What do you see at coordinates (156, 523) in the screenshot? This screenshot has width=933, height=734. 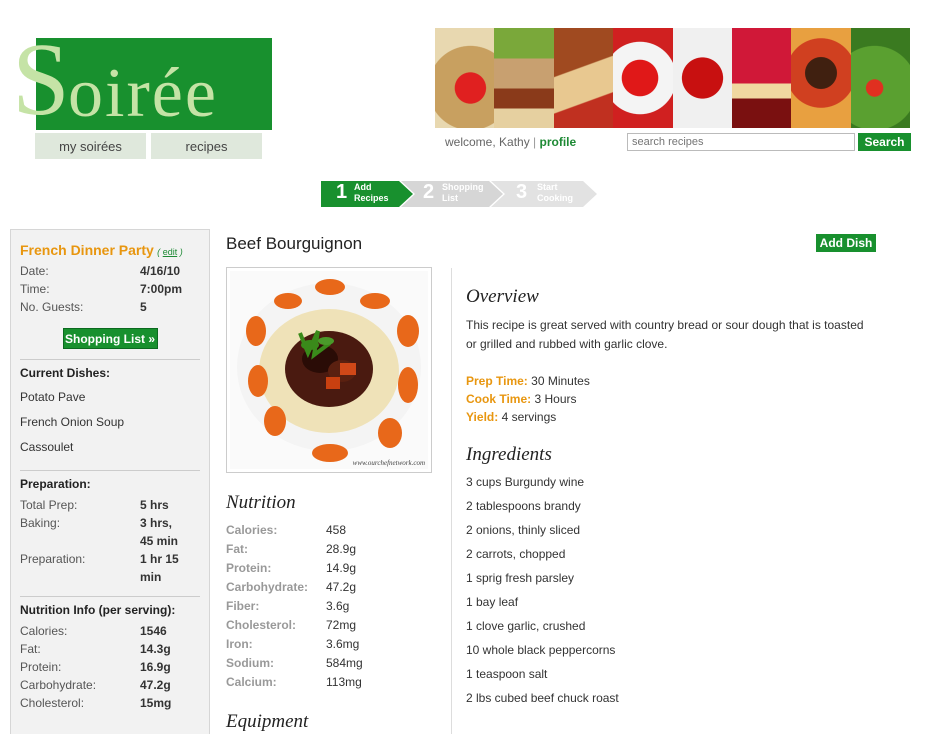 I see `prep-value-line1: 3 hrs,` at bounding box center [156, 523].